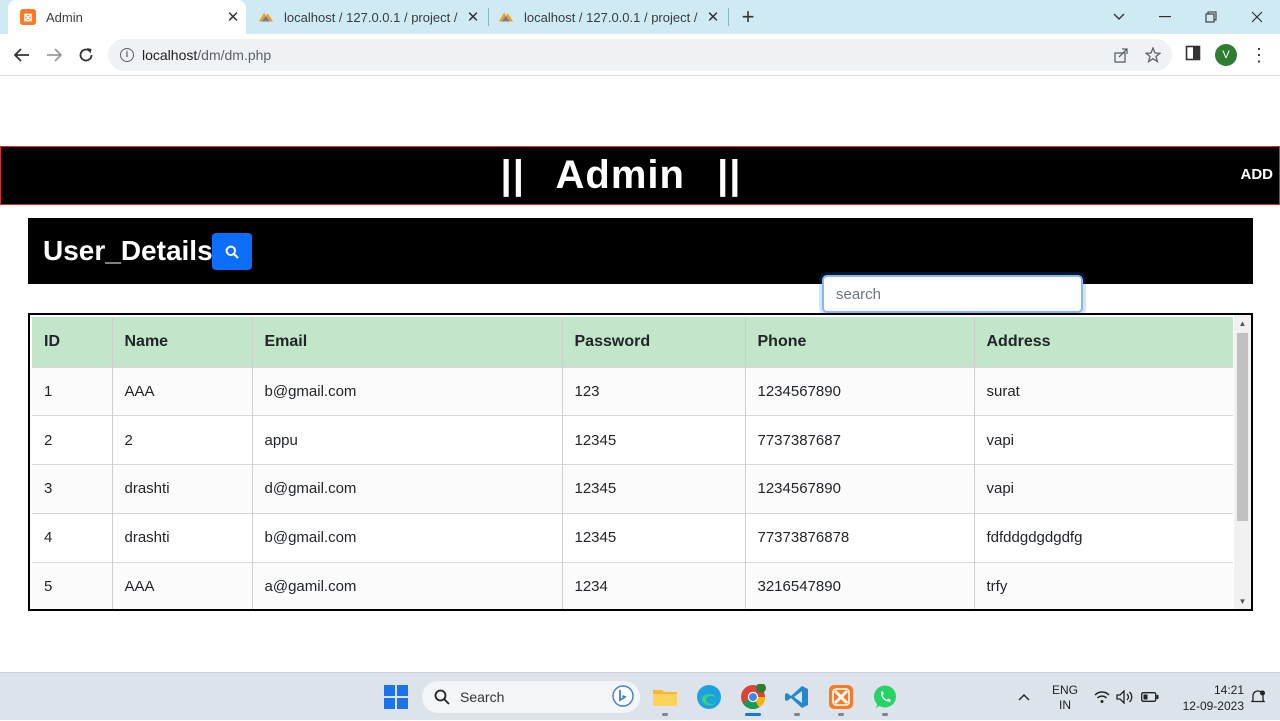 Image resolution: width=1280 pixels, height=721 pixels. What do you see at coordinates (860, 342) in the screenshot?
I see `column-header-phone: Phone` at bounding box center [860, 342].